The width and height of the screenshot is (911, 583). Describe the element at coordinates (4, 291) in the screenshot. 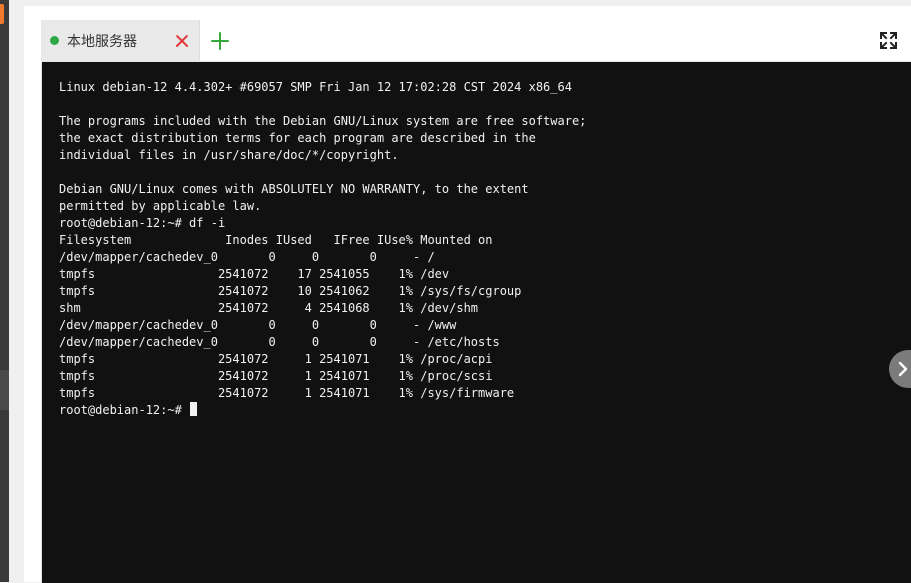

I see `left-sidebar-edge` at that location.